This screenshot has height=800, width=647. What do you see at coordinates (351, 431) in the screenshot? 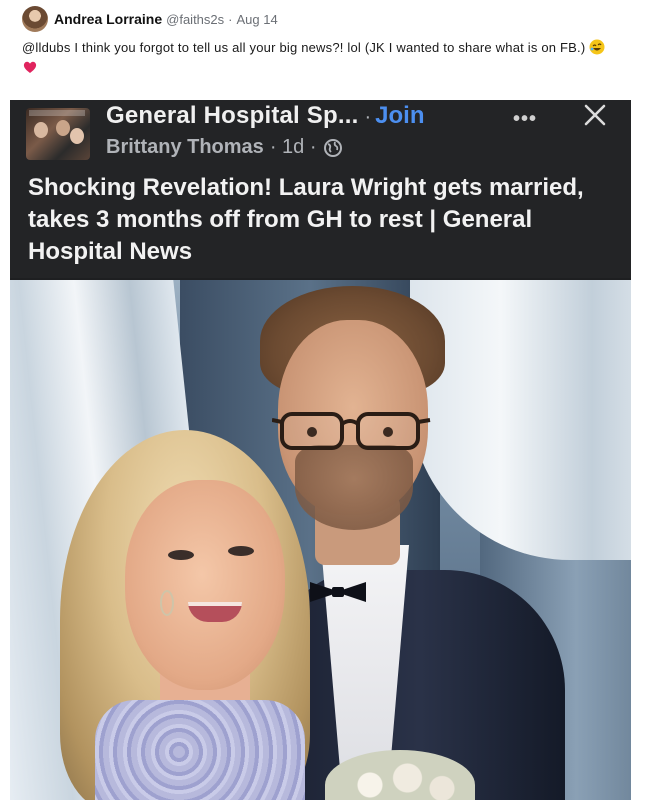
I see `glasses-icon` at bounding box center [351, 431].